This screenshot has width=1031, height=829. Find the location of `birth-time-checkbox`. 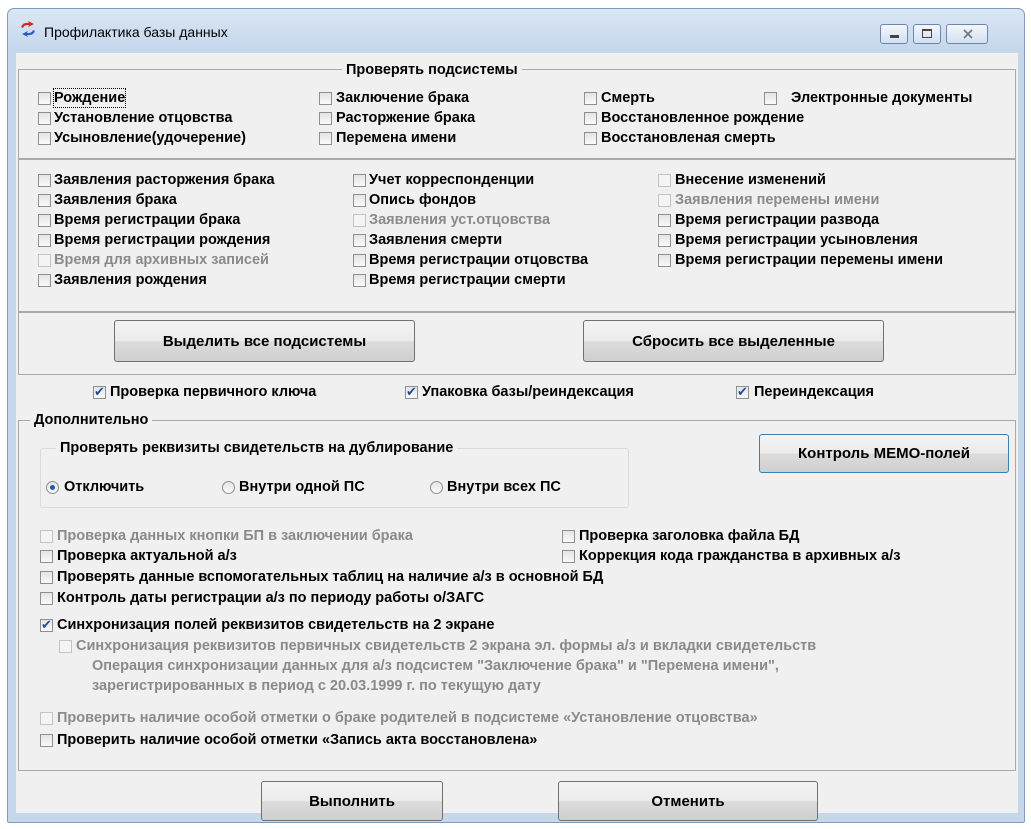

birth-time-checkbox is located at coordinates (44, 240).